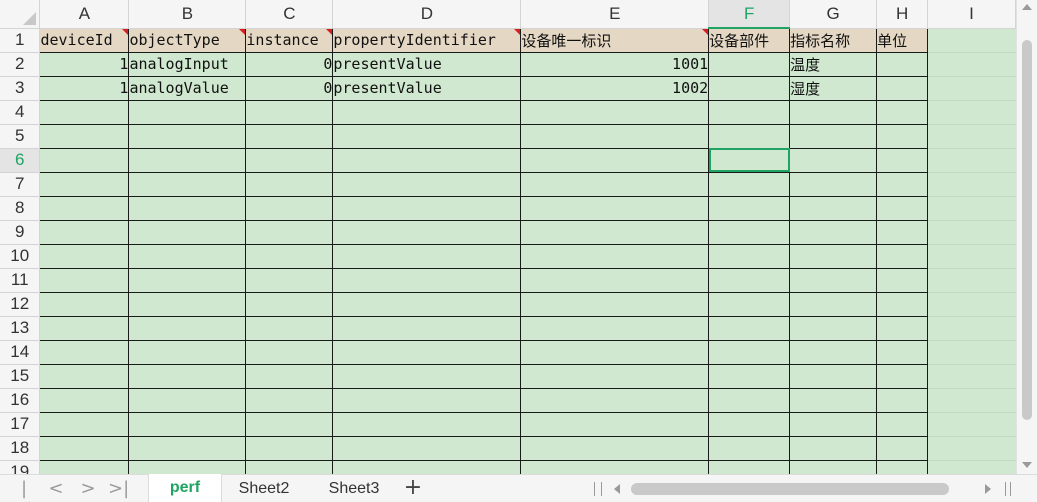 The image size is (1037, 502). Describe the element at coordinates (354, 488) in the screenshot. I see `tab-sheet3: Sheet3` at that location.